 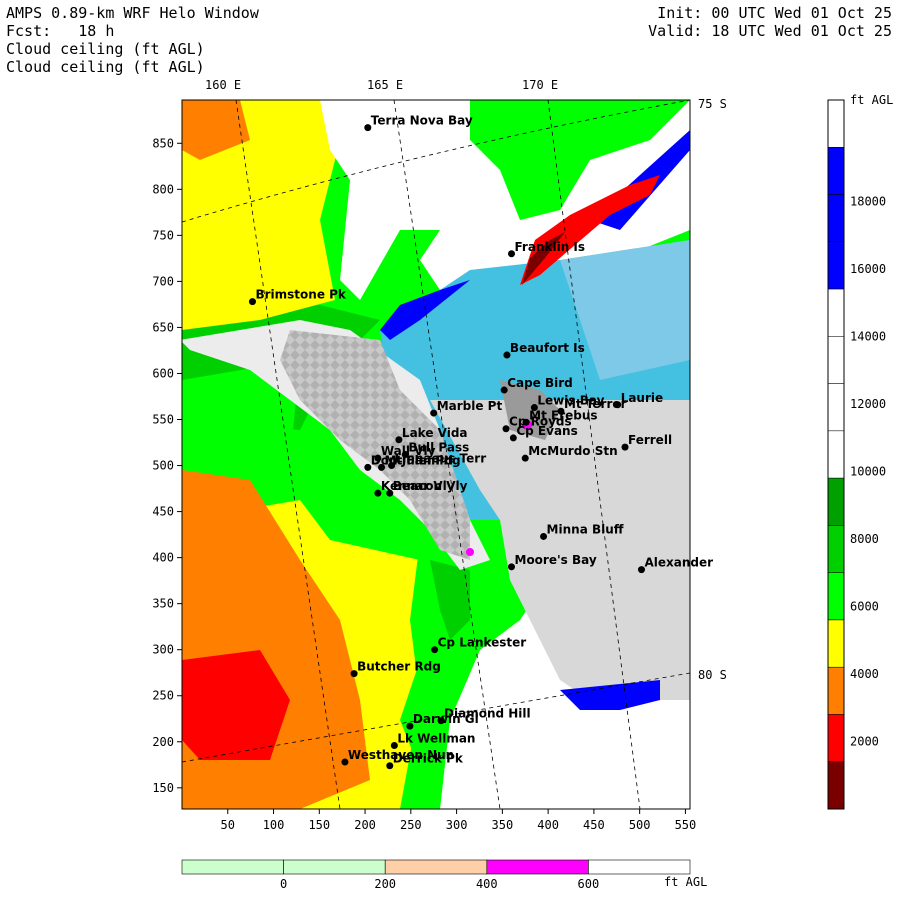 What do you see at coordinates (540, 85) in the screenshot?
I see `lon-label-170: 170 E` at bounding box center [540, 85].